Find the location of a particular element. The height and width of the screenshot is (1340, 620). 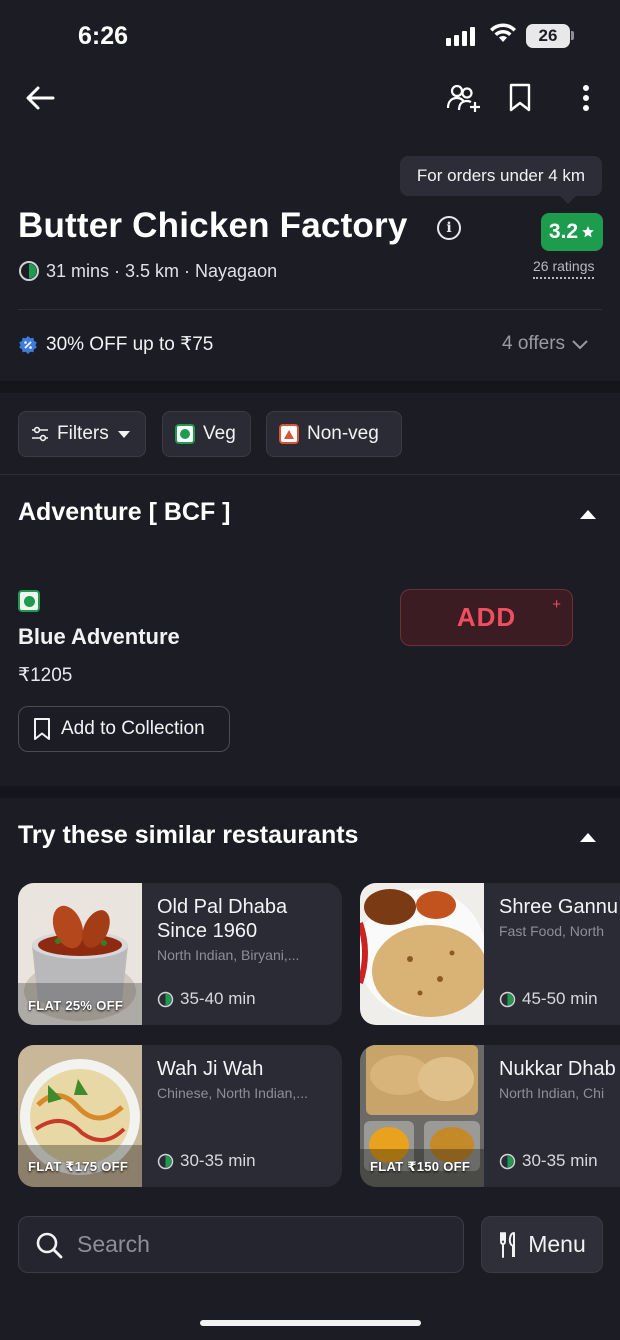

more-vert-icon is located at coordinates (586, 98).